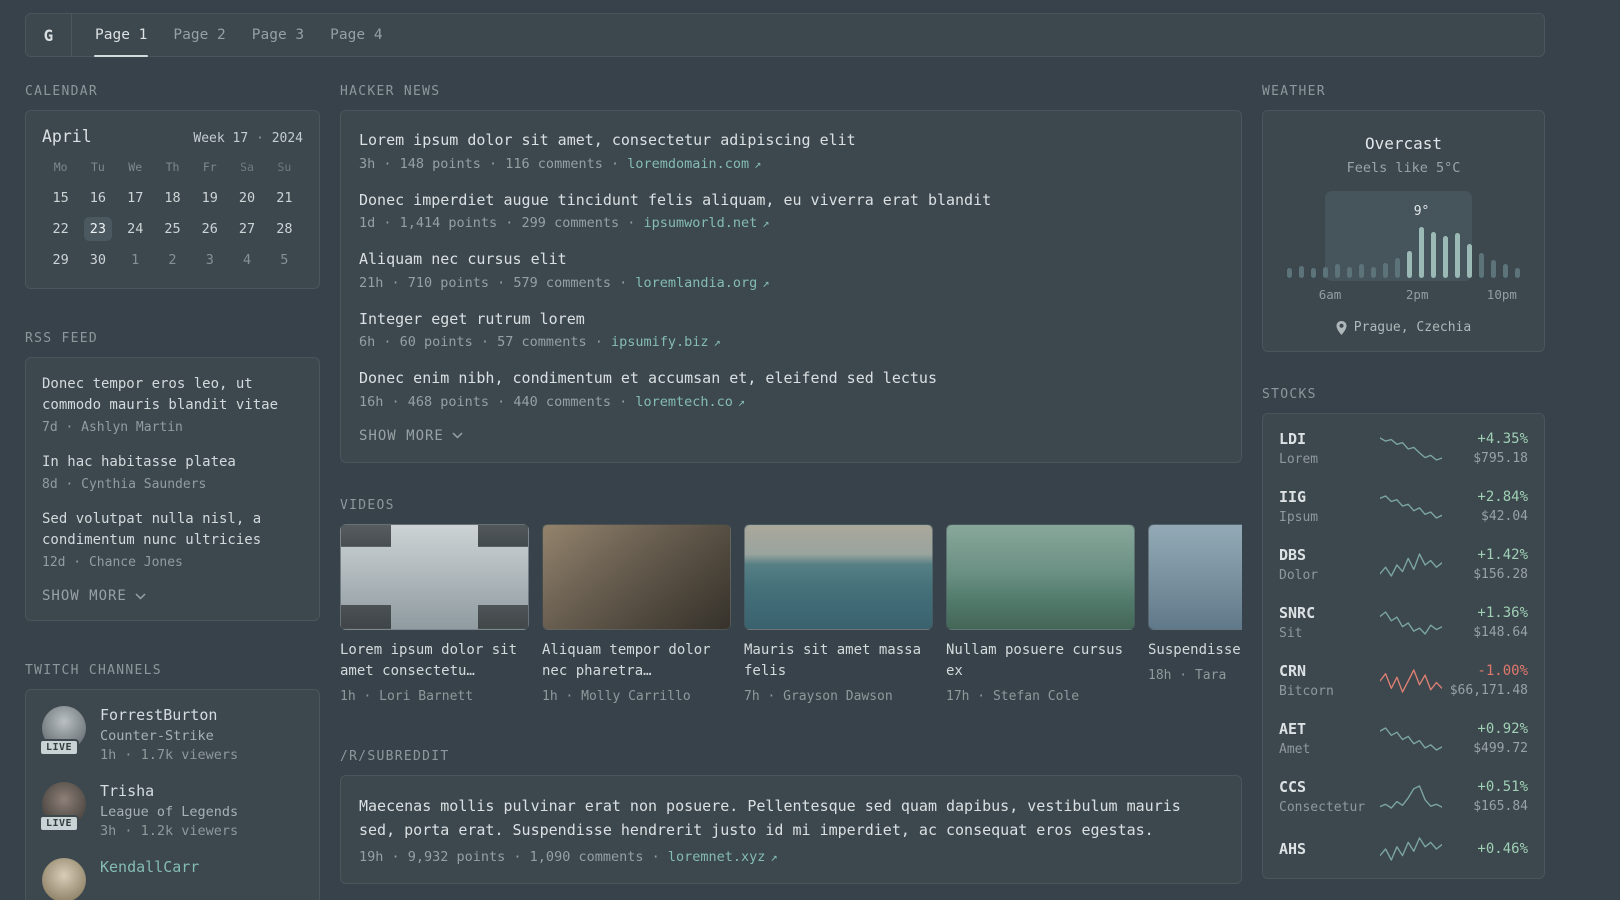 The image size is (1620, 900). What do you see at coordinates (284, 198) in the screenshot?
I see `calendar-day: 21` at bounding box center [284, 198].